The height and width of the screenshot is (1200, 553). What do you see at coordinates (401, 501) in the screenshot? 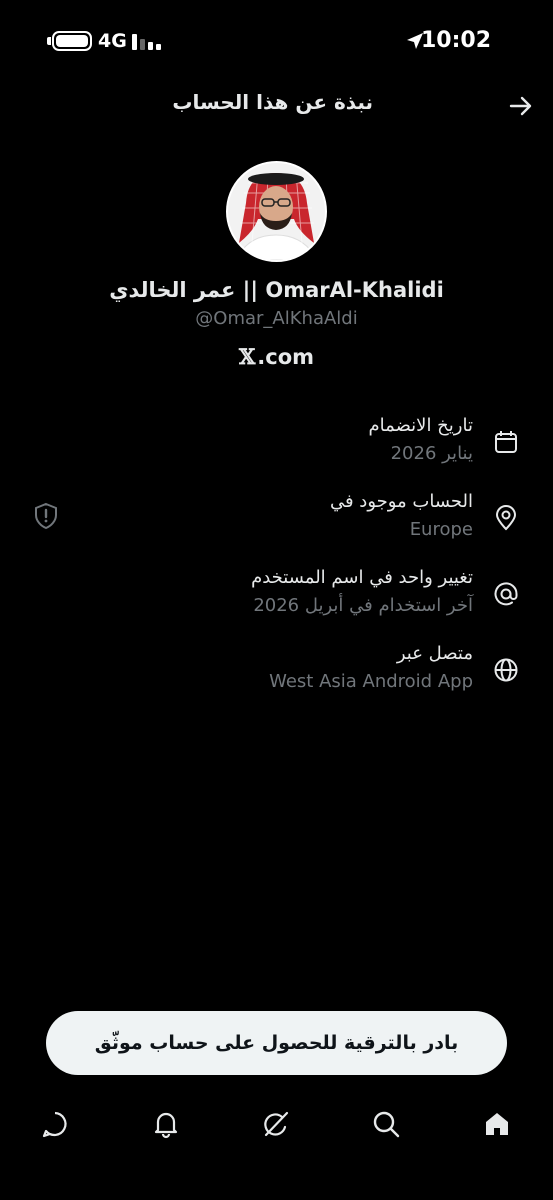
I see `info-label: الحساب موجود في` at bounding box center [401, 501].